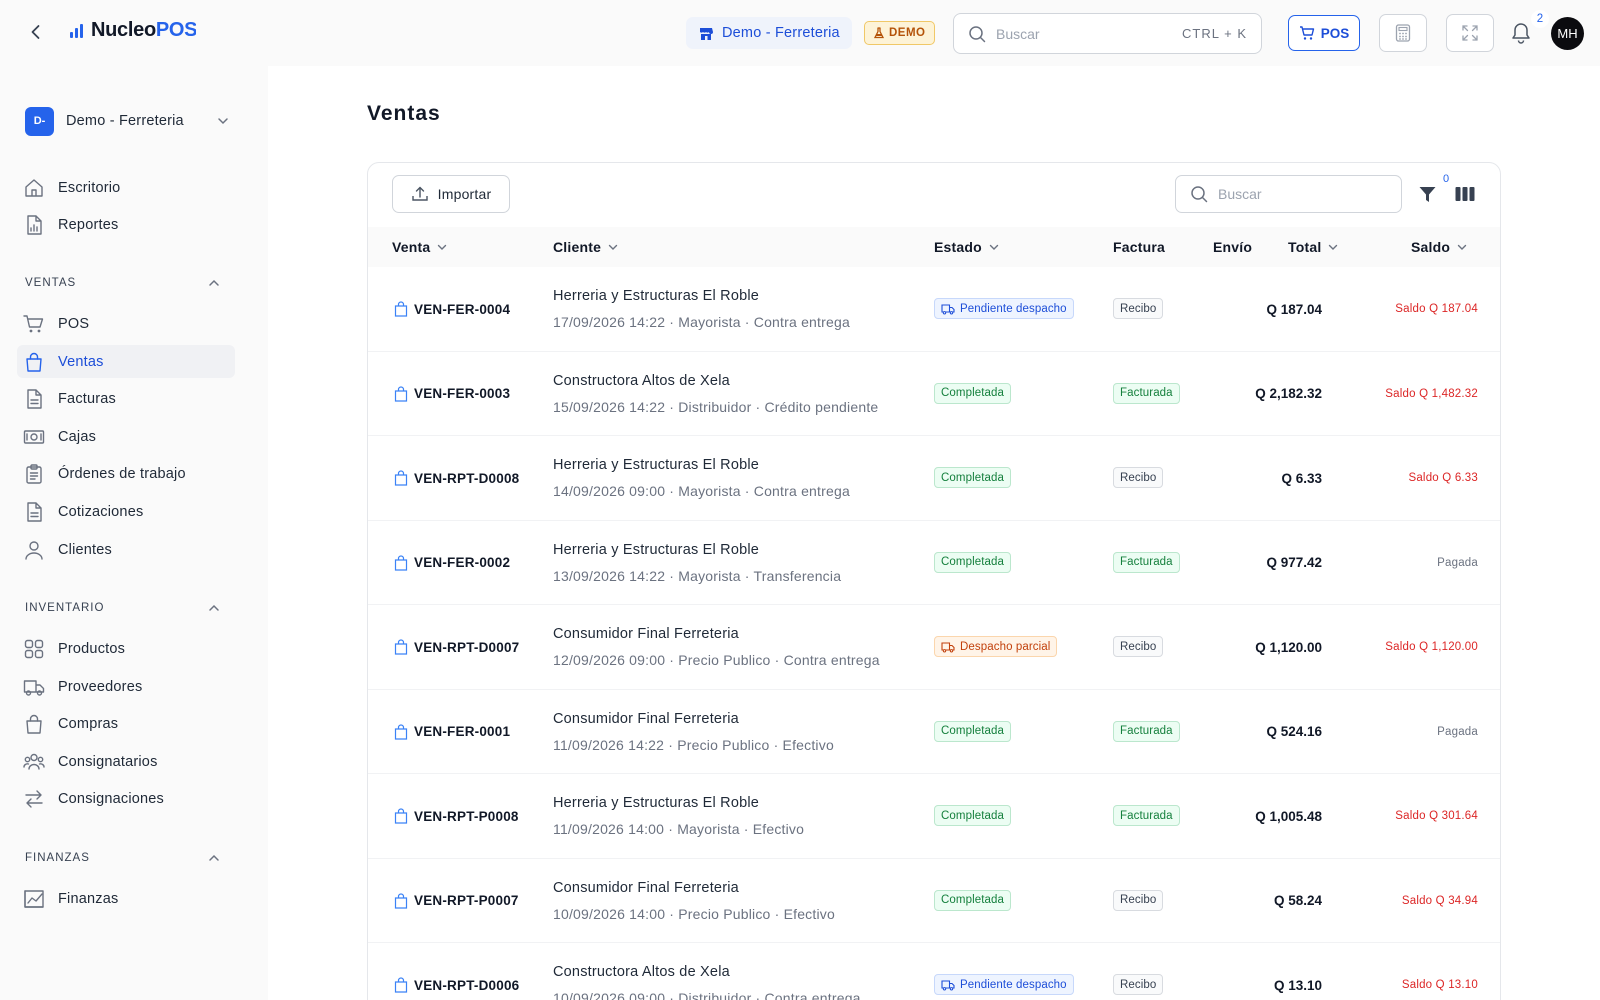 This screenshot has height=1000, width=1600. What do you see at coordinates (1470, 33) in the screenshot?
I see `fullscreen-button` at bounding box center [1470, 33].